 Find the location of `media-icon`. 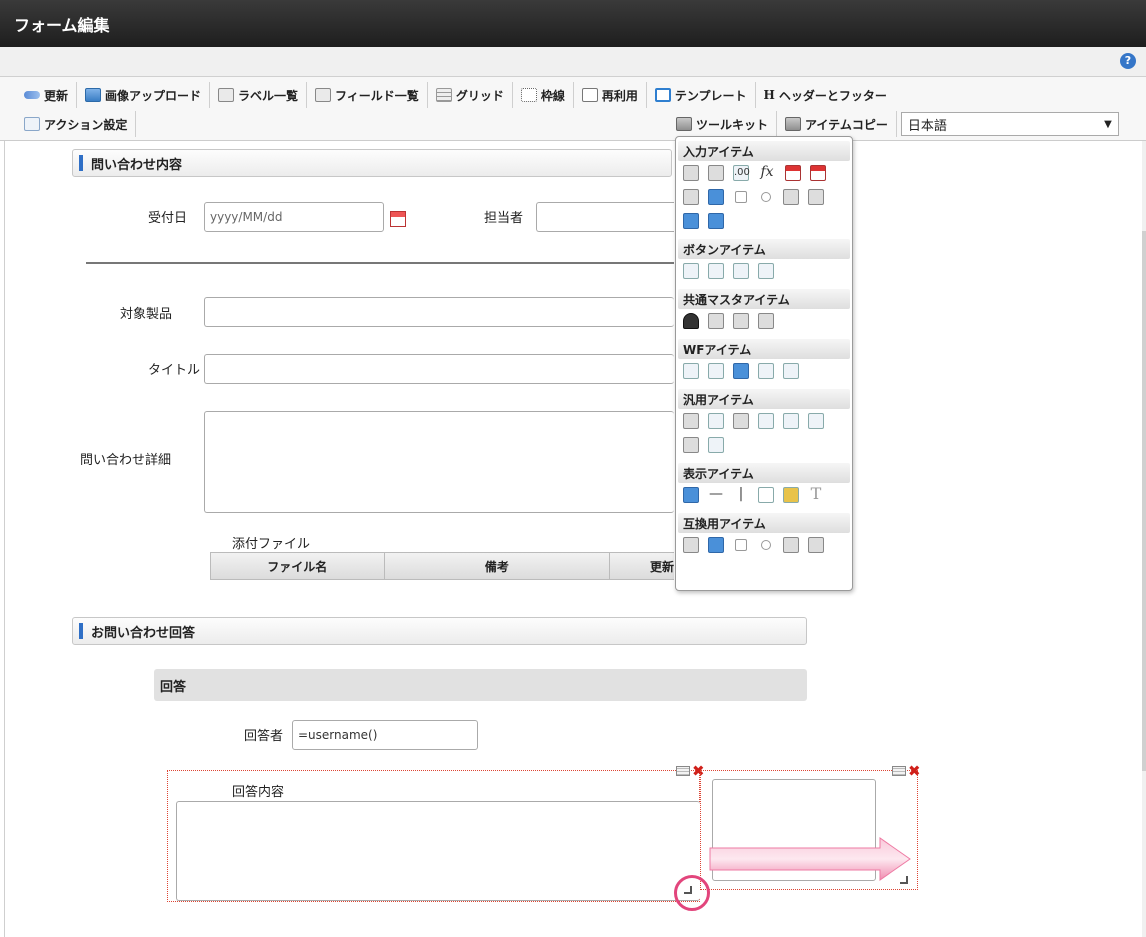

media-icon is located at coordinates (716, 445).